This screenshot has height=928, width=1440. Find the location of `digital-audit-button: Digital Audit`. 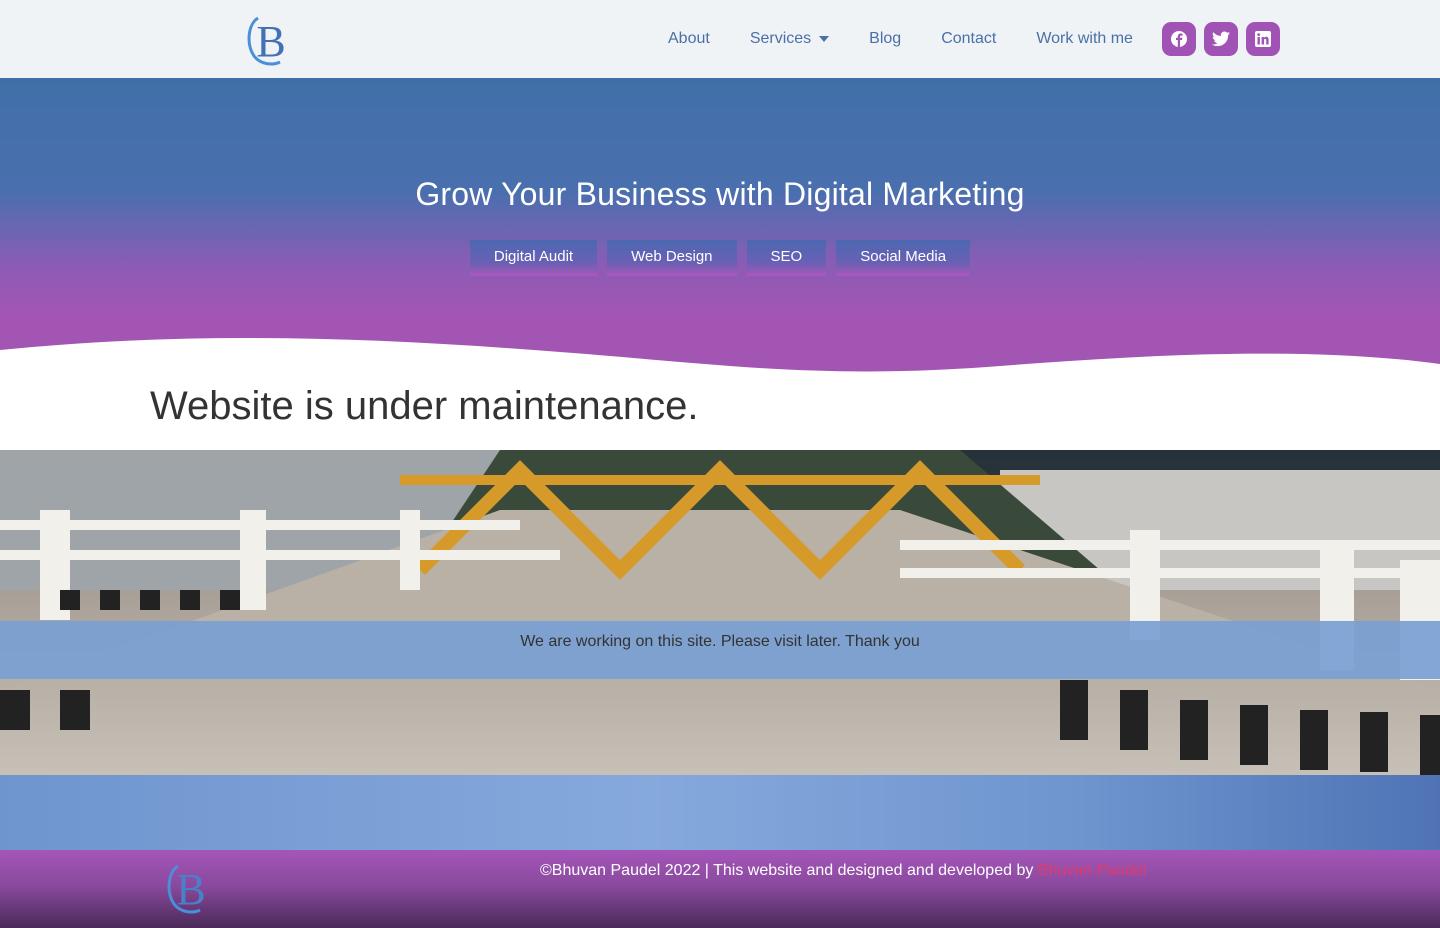

digital-audit-button: Digital Audit is located at coordinates (533, 258).